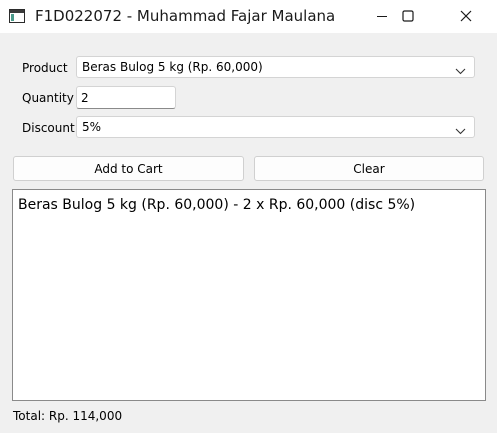 The height and width of the screenshot is (433, 497). What do you see at coordinates (275, 127) in the screenshot?
I see `discount-select: 5%` at bounding box center [275, 127].